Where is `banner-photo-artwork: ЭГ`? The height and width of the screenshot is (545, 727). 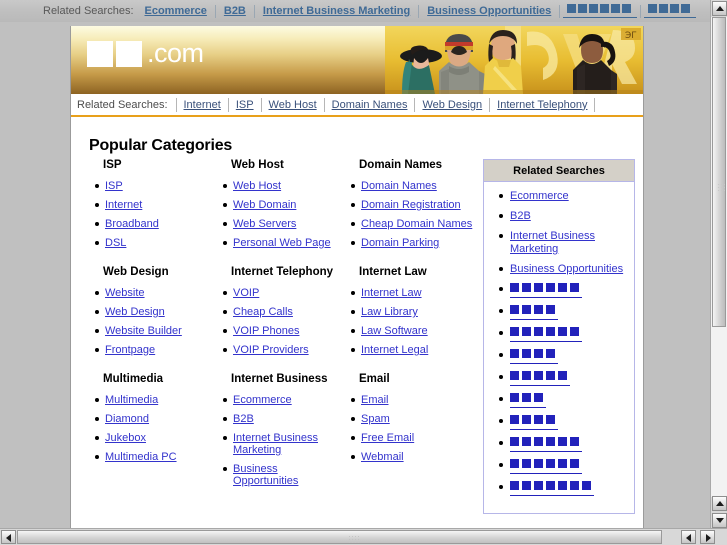
banner-photo-artwork: ЭГ is located at coordinates (514, 60).